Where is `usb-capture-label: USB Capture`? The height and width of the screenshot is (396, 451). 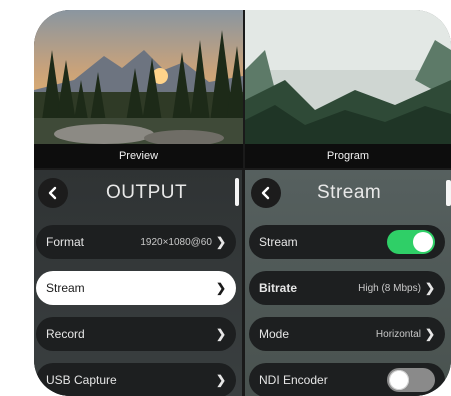 usb-capture-label: USB Capture is located at coordinates (81, 380).